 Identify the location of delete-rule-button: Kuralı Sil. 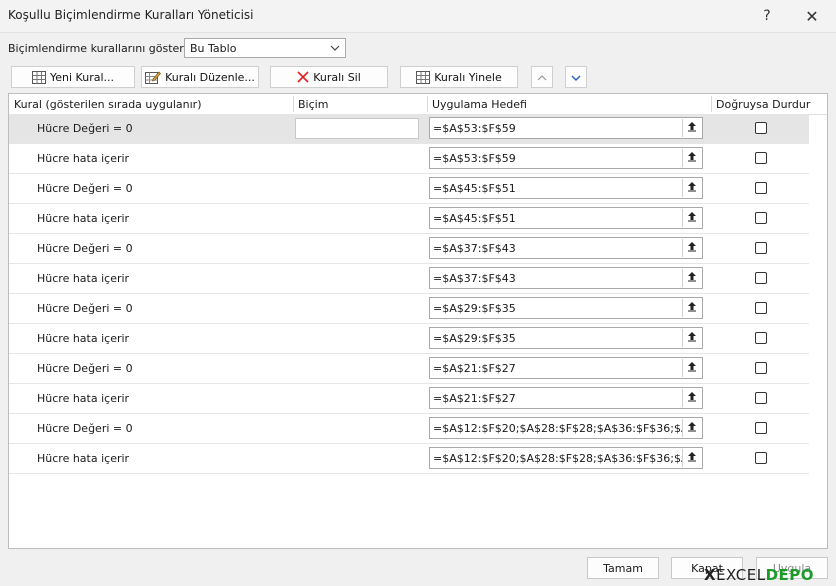
(329, 77).